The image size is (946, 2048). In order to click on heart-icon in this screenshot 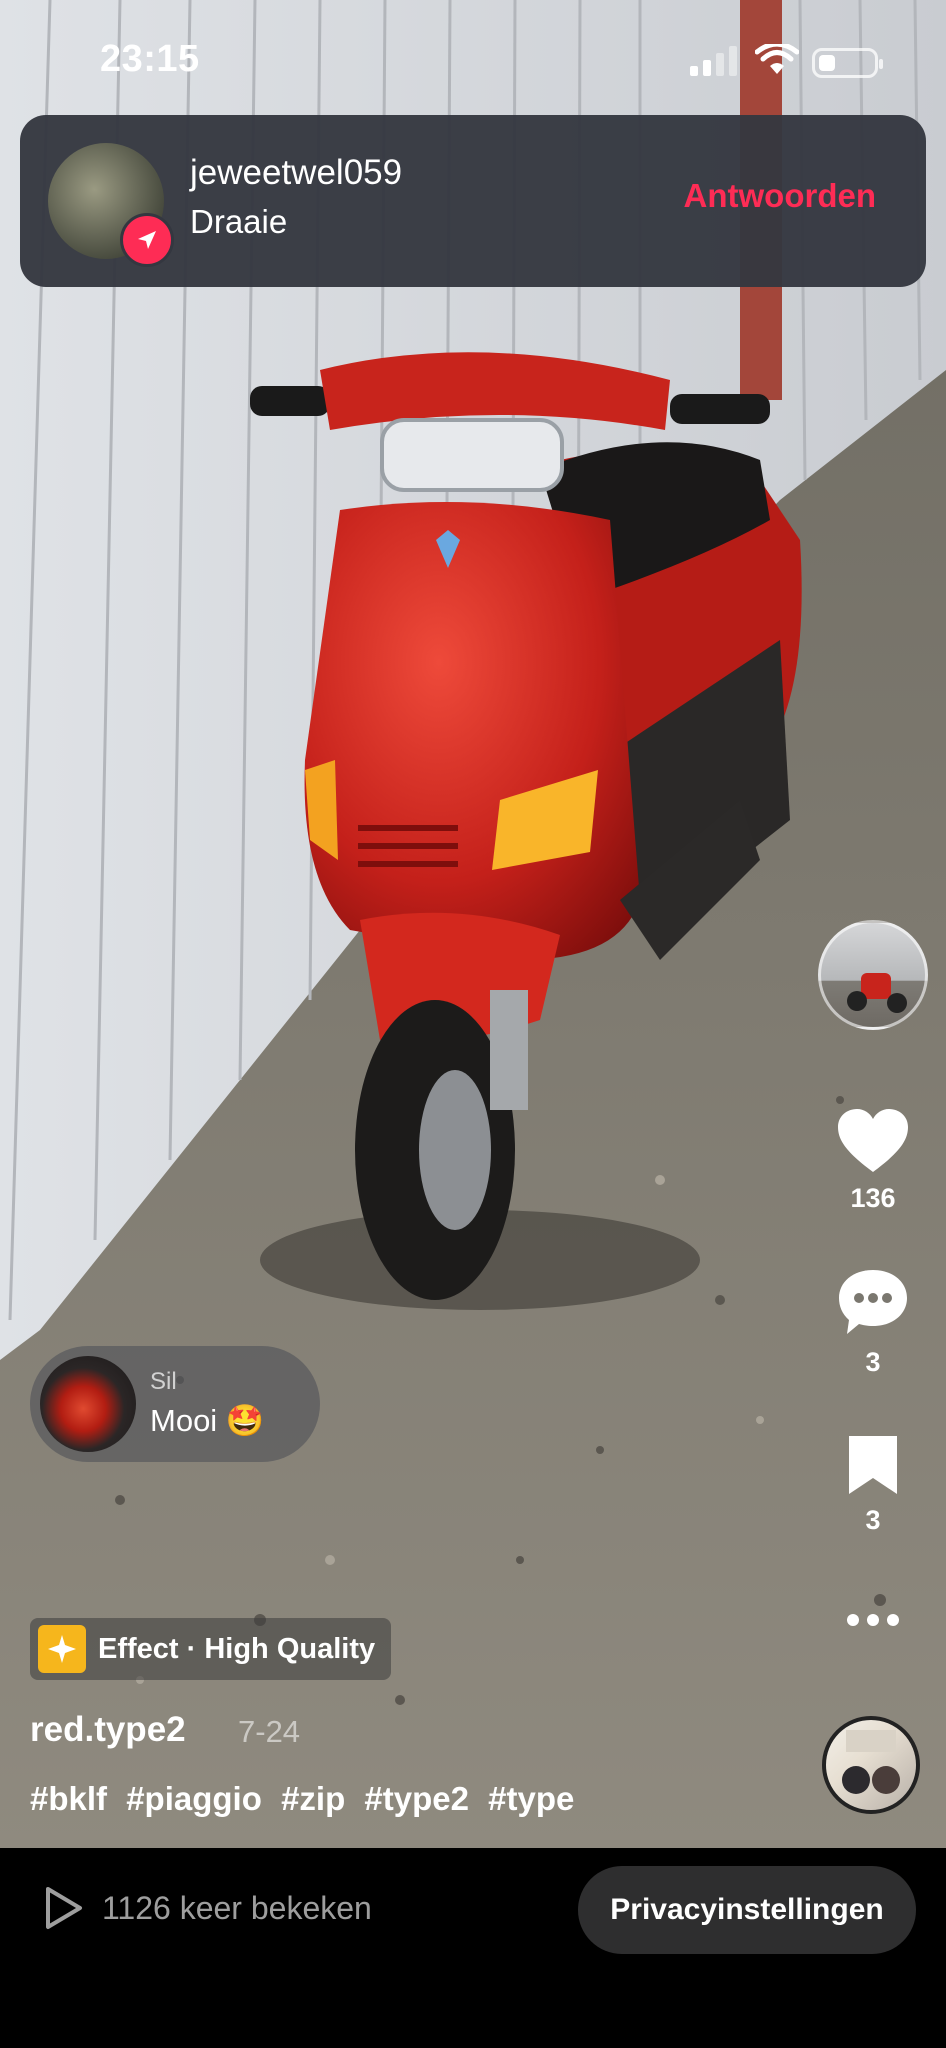, I will do `click(873, 1140)`.